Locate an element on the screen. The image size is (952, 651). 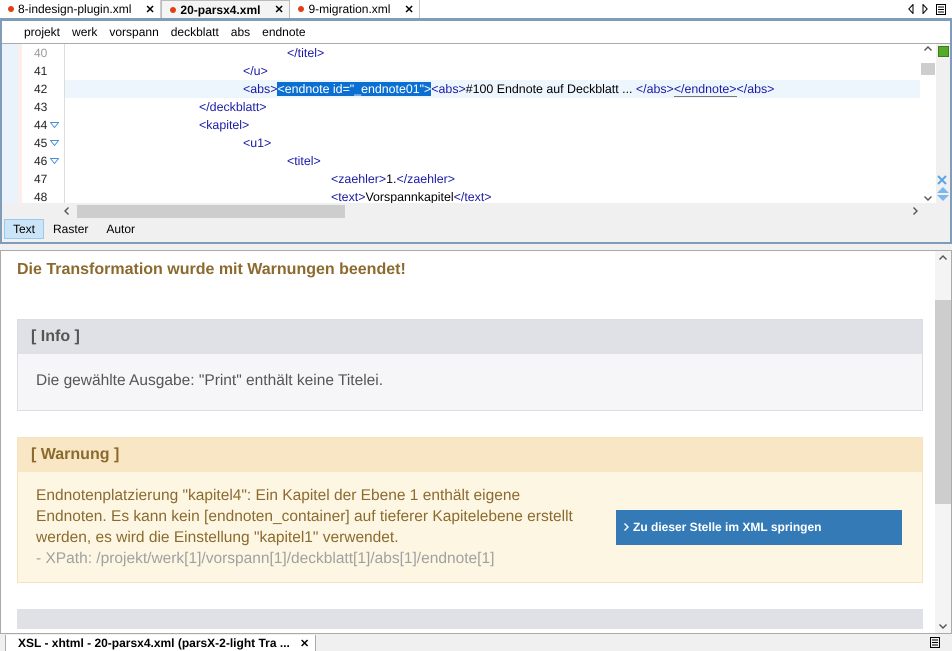
file-tab: 20-parsx4.xml ✕ is located at coordinates (225, 9).